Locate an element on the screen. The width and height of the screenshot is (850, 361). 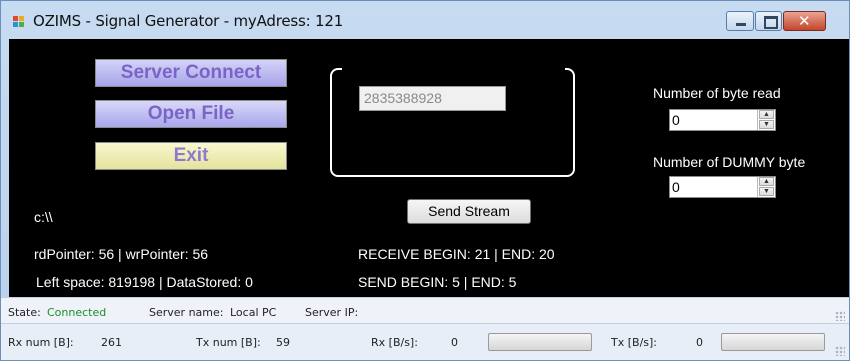
dummy-bytes-value: 0 is located at coordinates (676, 187).